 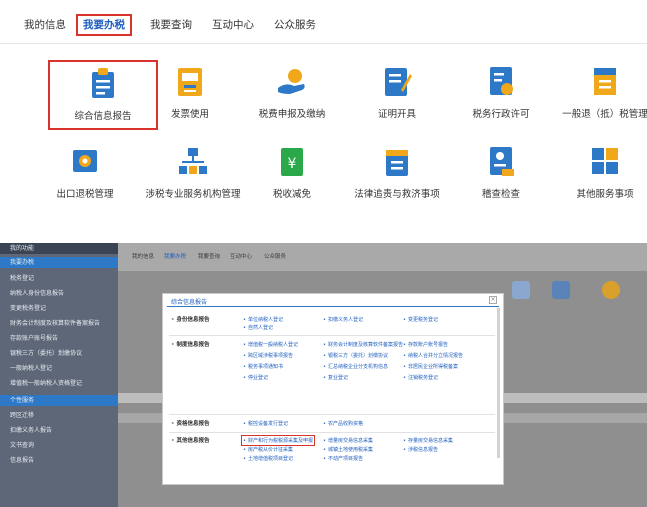 I want to click on service-tax-relief: ¥ 税收减免, so click(x=292, y=175).